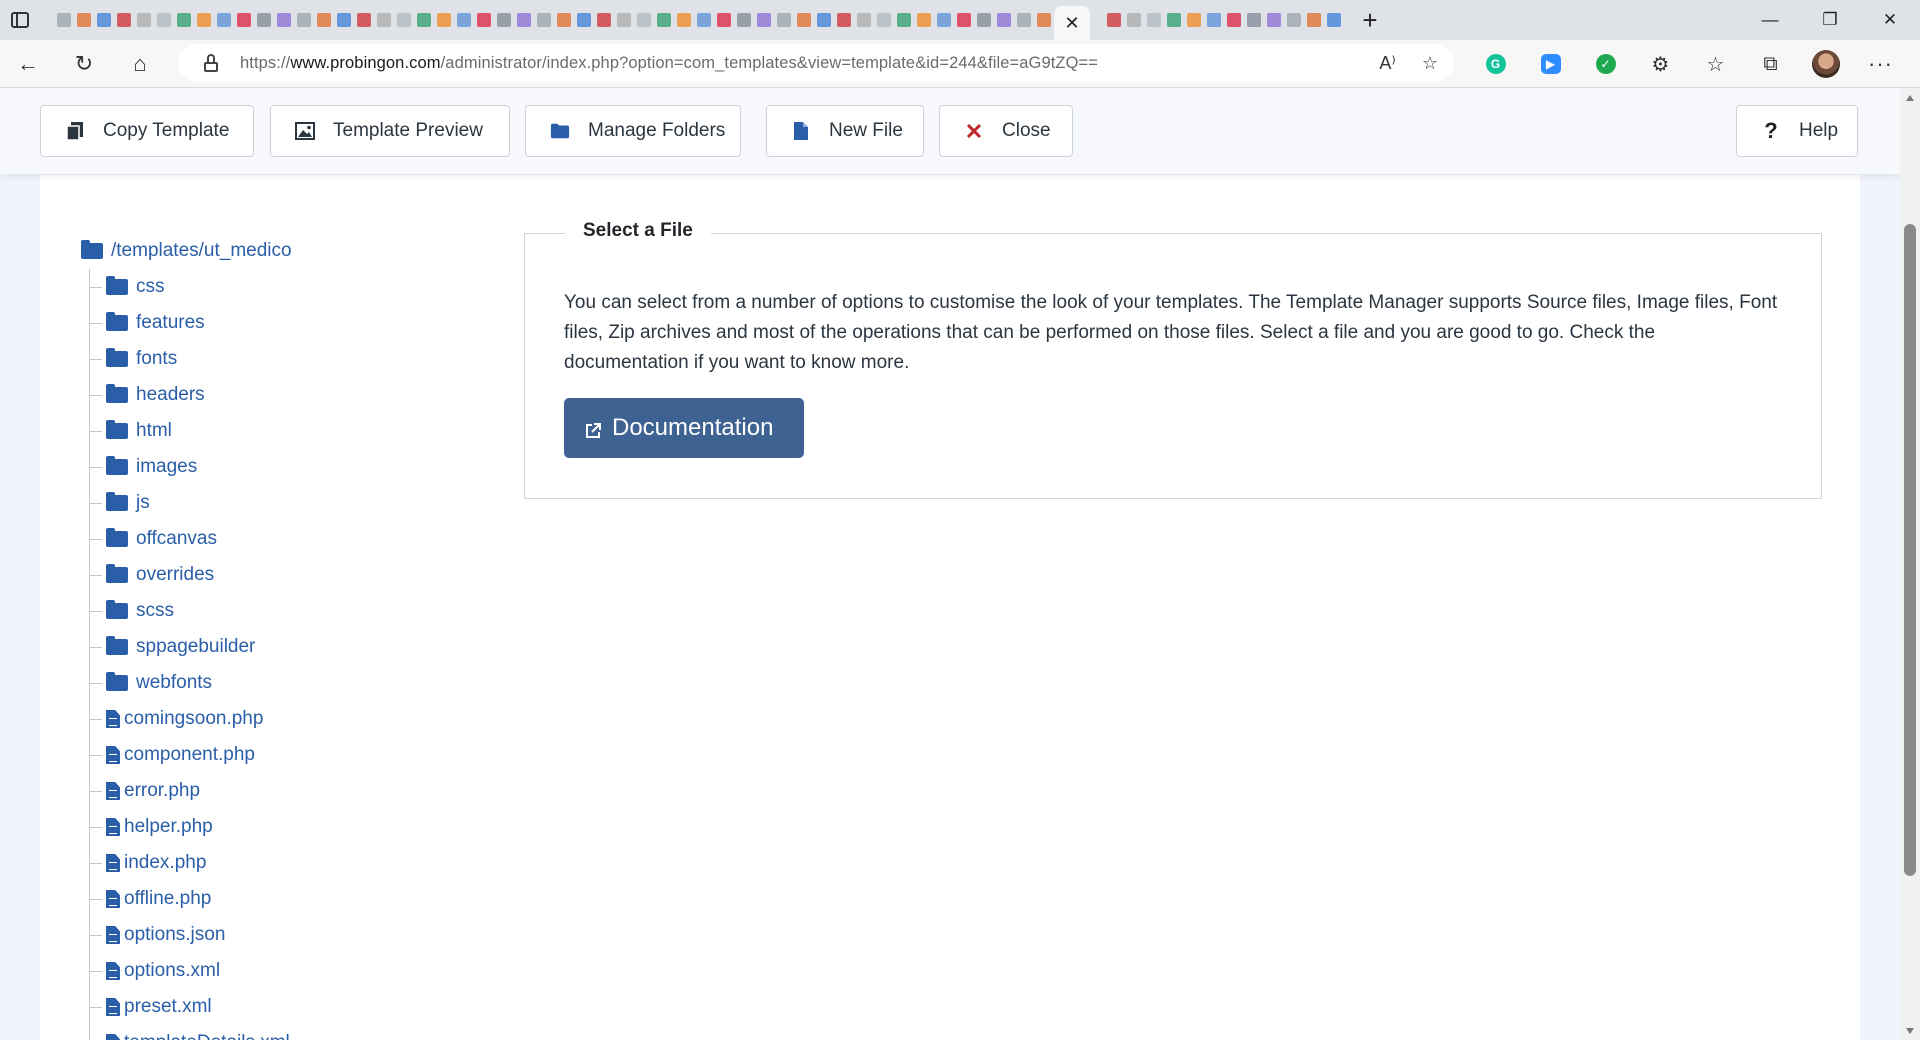 This screenshot has width=1920, height=1040. Describe the element at coordinates (191, 683) in the screenshot. I see `tree-folder: webfonts` at that location.